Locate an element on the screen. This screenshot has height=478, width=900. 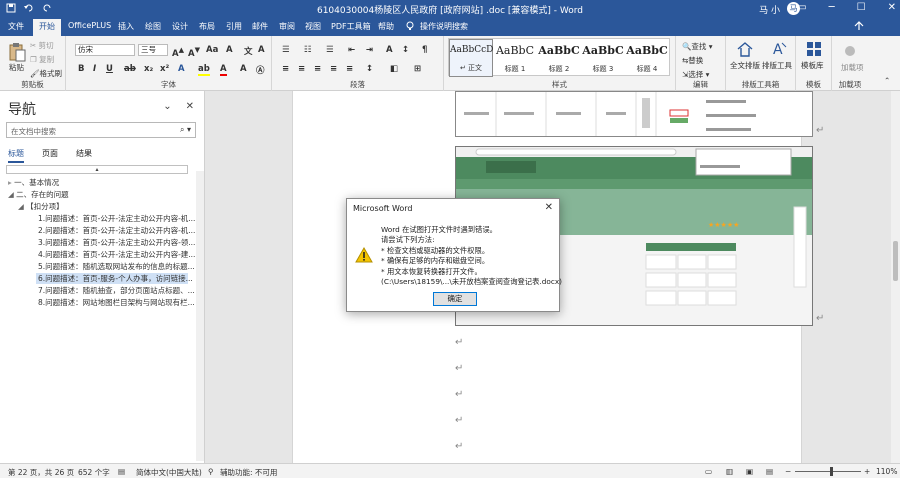
underline-icon: U is located at coordinates (109, 69).